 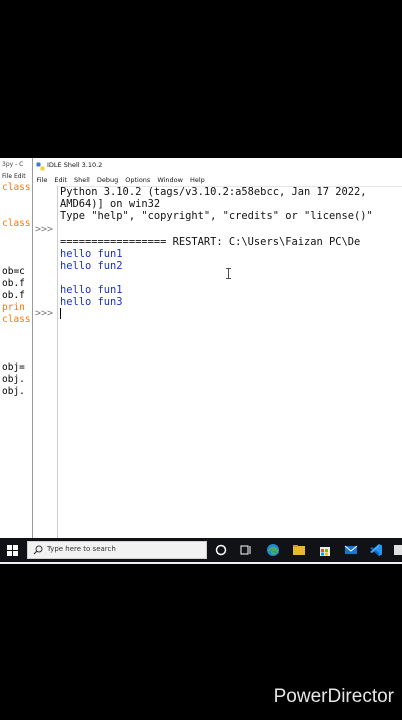 What do you see at coordinates (81, 180) in the screenshot?
I see `menu-shell: Shell` at bounding box center [81, 180].